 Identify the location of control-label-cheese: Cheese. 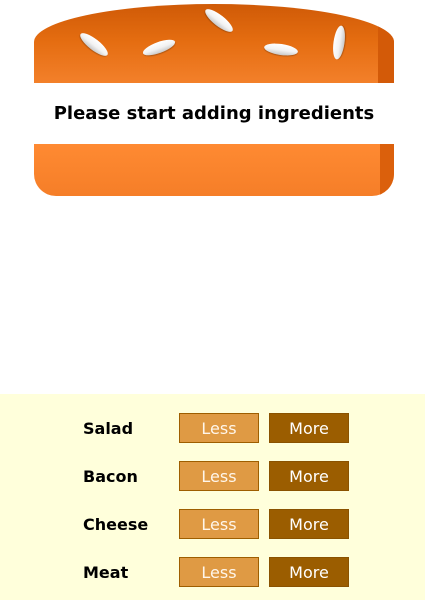
(116, 524).